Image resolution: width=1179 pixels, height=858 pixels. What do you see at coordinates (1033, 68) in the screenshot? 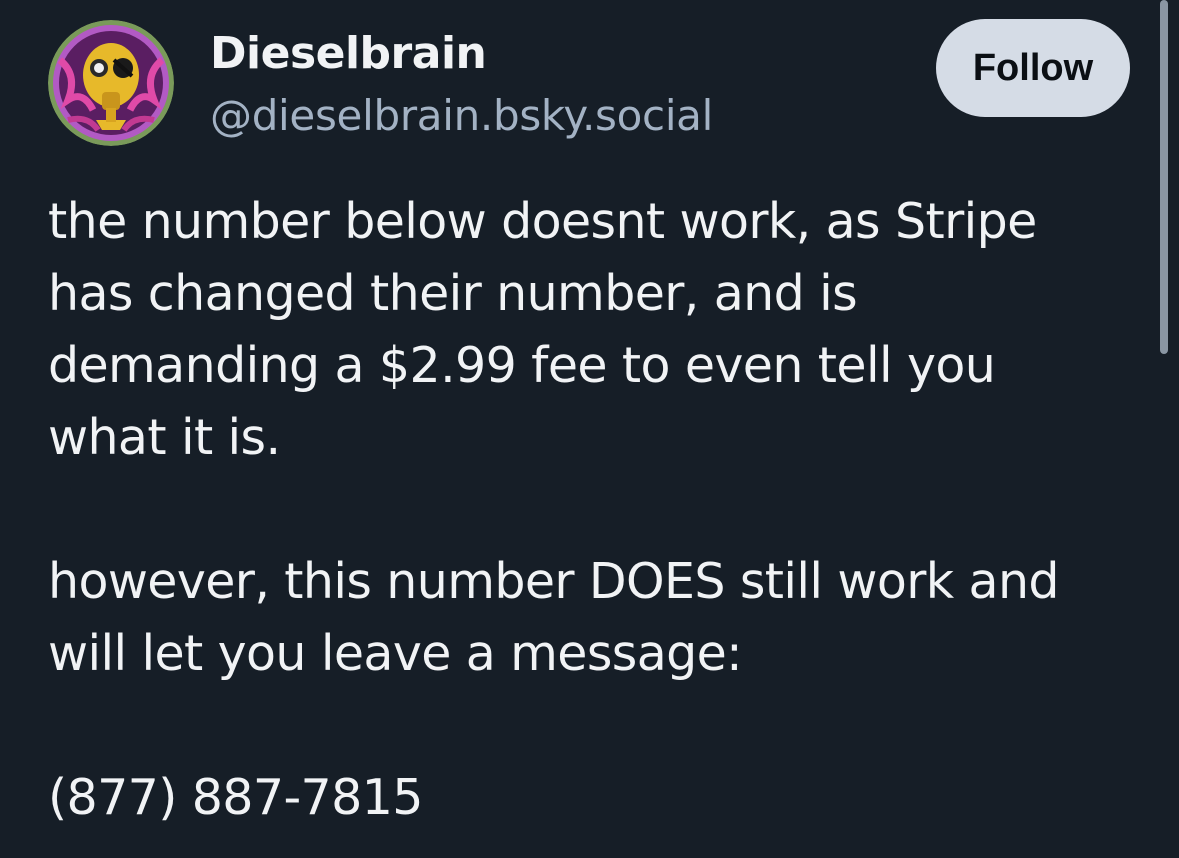
I see `follow-button: Follow` at bounding box center [1033, 68].